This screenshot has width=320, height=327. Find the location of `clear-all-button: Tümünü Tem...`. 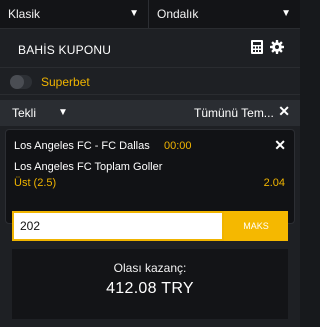

clear-all-button: Tümünü Tem... is located at coordinates (234, 113).